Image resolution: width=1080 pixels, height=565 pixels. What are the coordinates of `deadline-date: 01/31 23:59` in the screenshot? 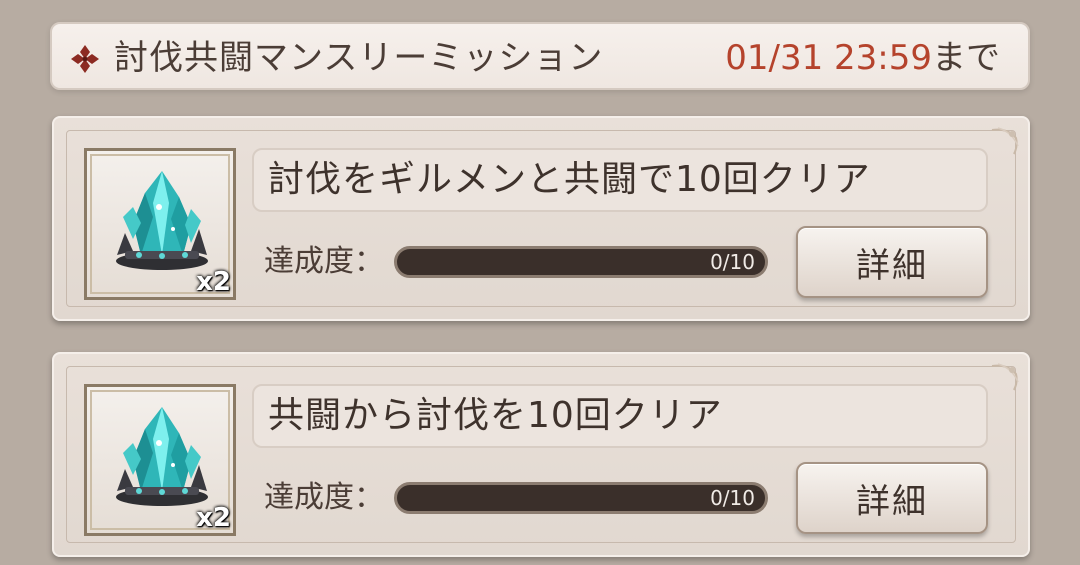 It's located at (828, 58).